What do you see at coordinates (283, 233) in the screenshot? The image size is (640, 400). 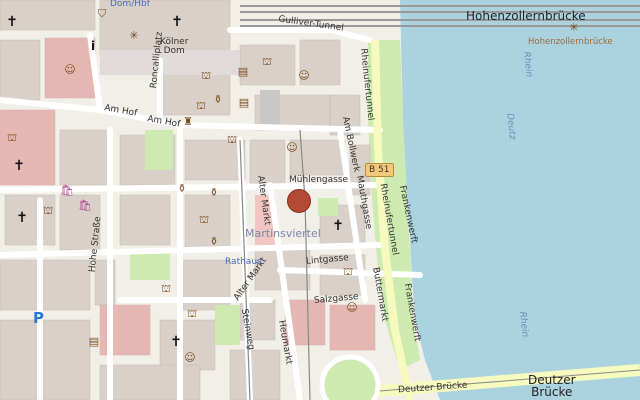 I see `martinsviertel-label: Martinsviertel` at bounding box center [283, 233].